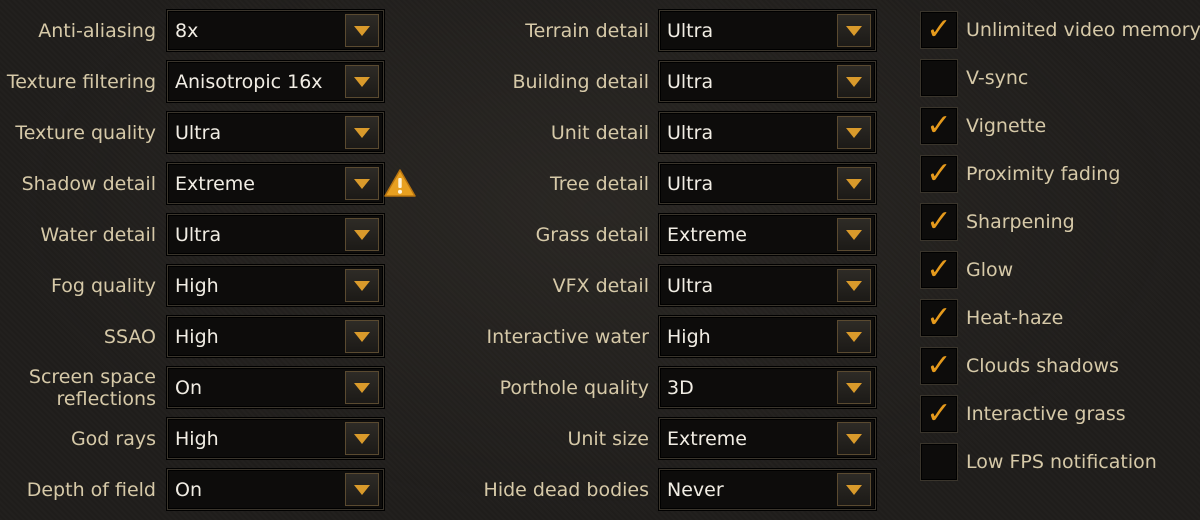 The image size is (1200, 520). I want to click on checkbox-row-v-sync: ✓ V-sync, so click(1060, 79).